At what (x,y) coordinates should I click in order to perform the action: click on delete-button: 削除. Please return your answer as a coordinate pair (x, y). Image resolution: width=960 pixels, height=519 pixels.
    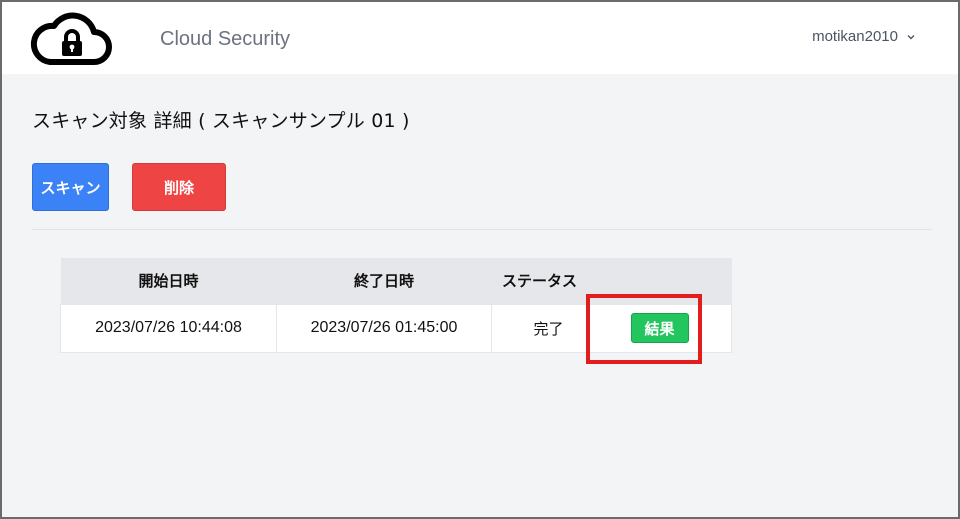
    Looking at the image, I should click on (179, 187).